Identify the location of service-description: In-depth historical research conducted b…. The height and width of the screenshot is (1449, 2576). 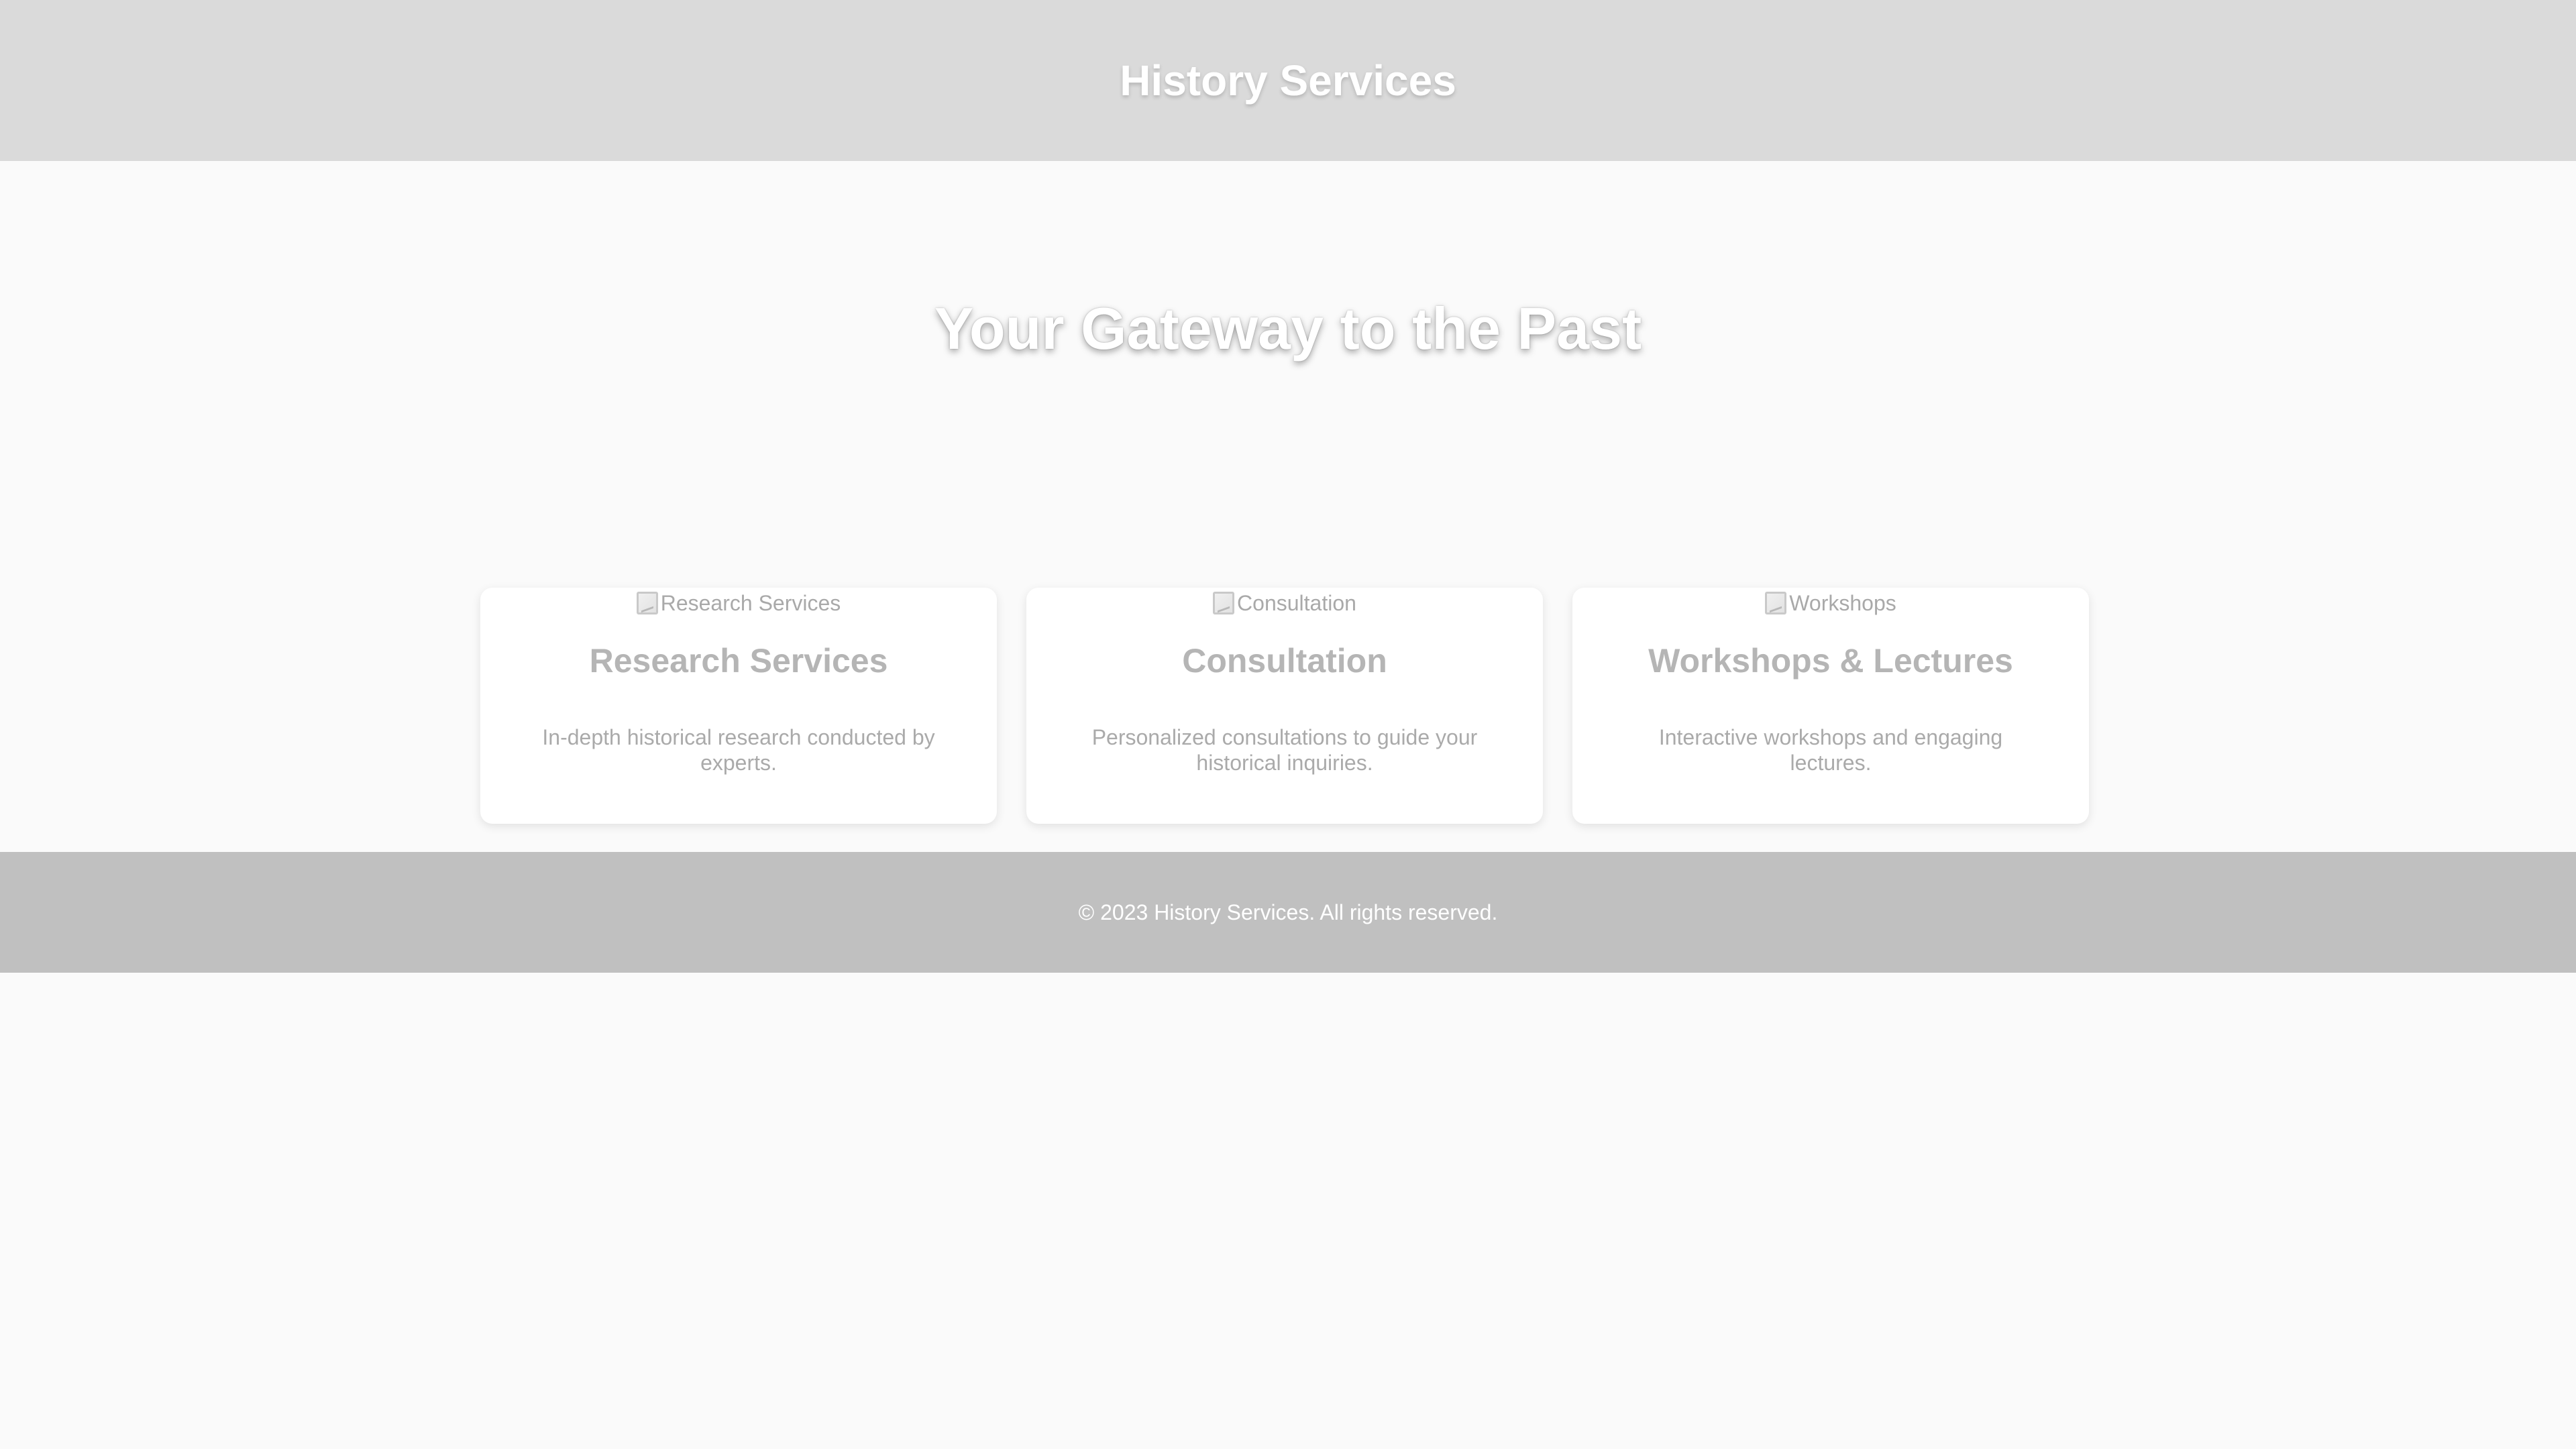
(738, 750).